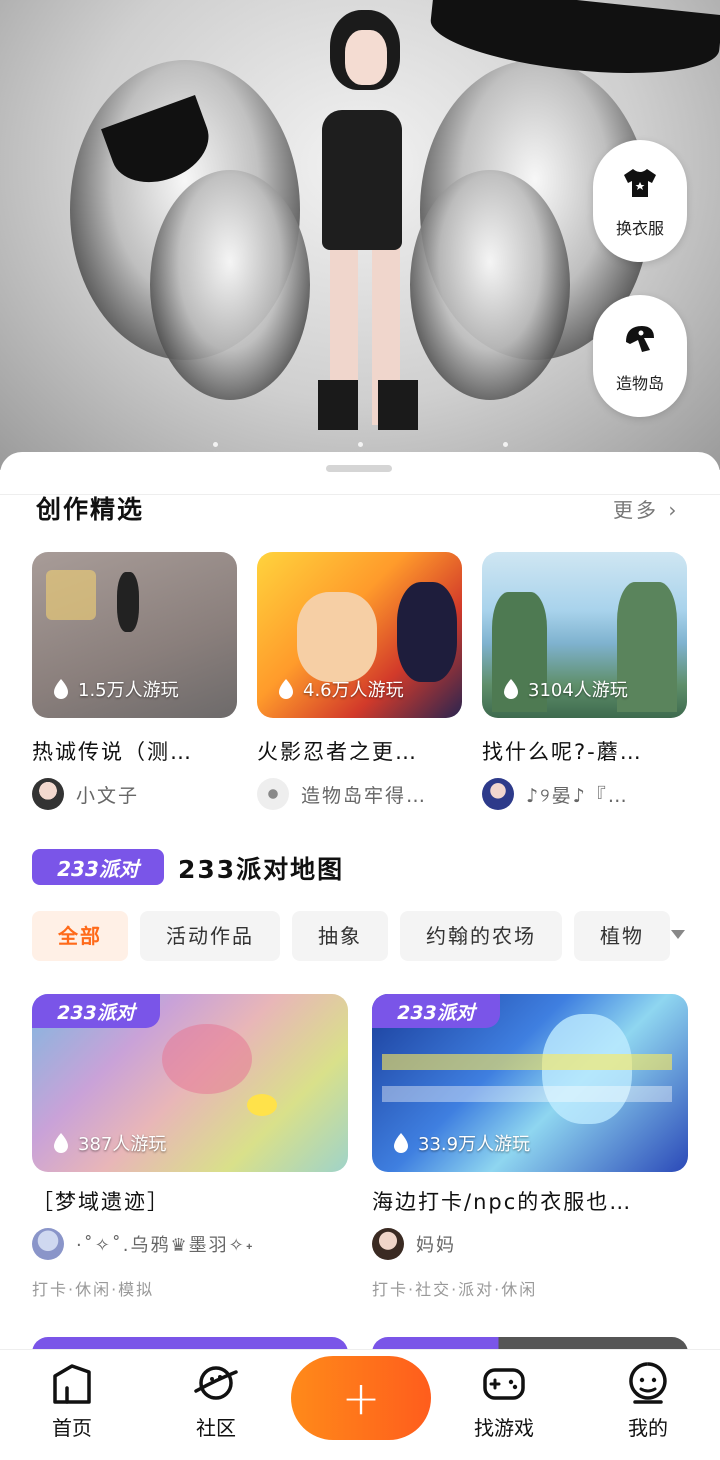  Describe the element at coordinates (216, 1383) in the screenshot. I see `planet-icon` at that location.